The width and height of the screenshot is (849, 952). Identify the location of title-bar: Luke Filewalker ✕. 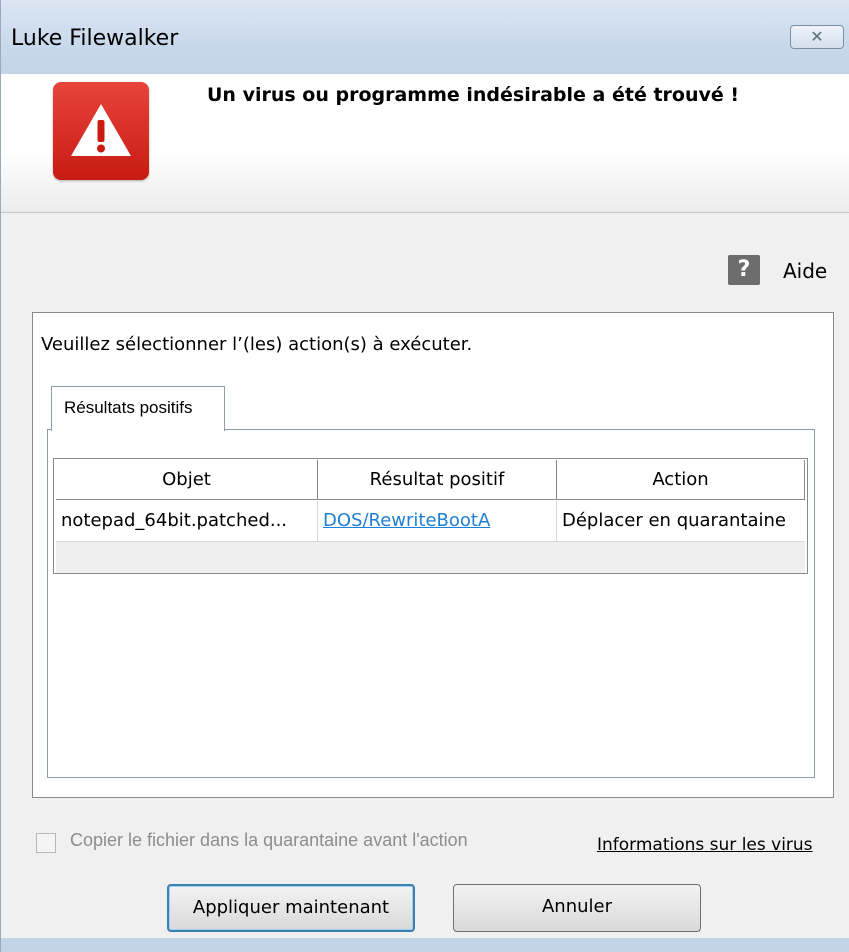
(425, 37).